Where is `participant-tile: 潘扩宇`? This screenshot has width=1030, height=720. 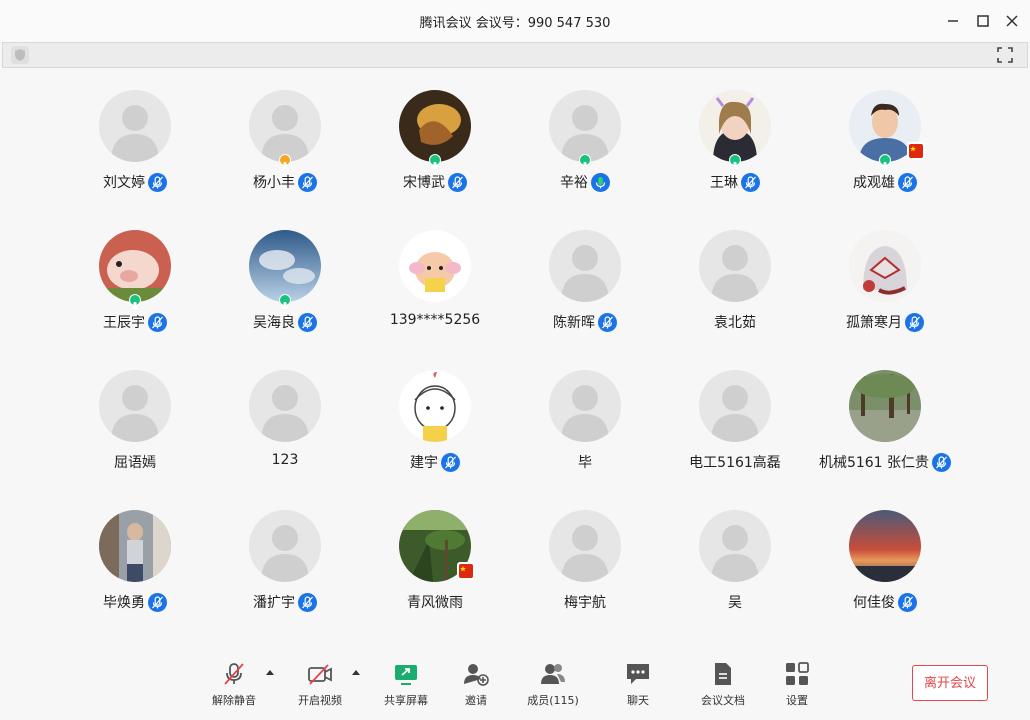 participant-tile: 潘扩宇 is located at coordinates (285, 565).